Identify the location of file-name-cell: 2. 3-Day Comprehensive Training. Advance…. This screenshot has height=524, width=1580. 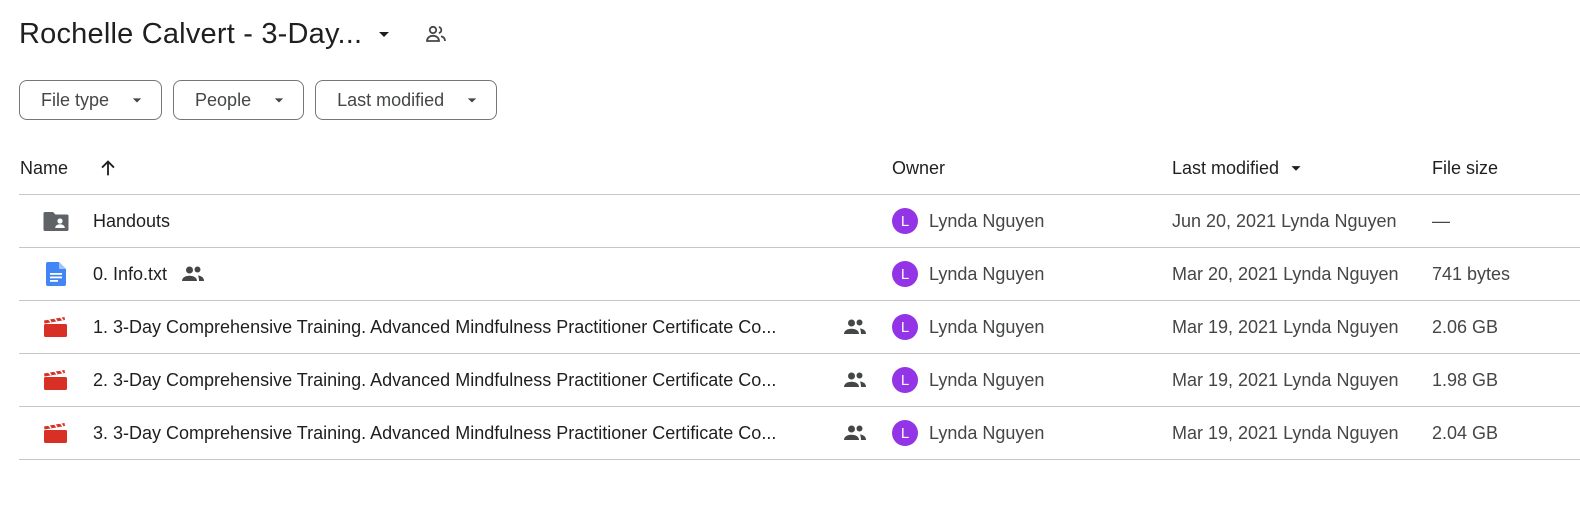
(434, 380).